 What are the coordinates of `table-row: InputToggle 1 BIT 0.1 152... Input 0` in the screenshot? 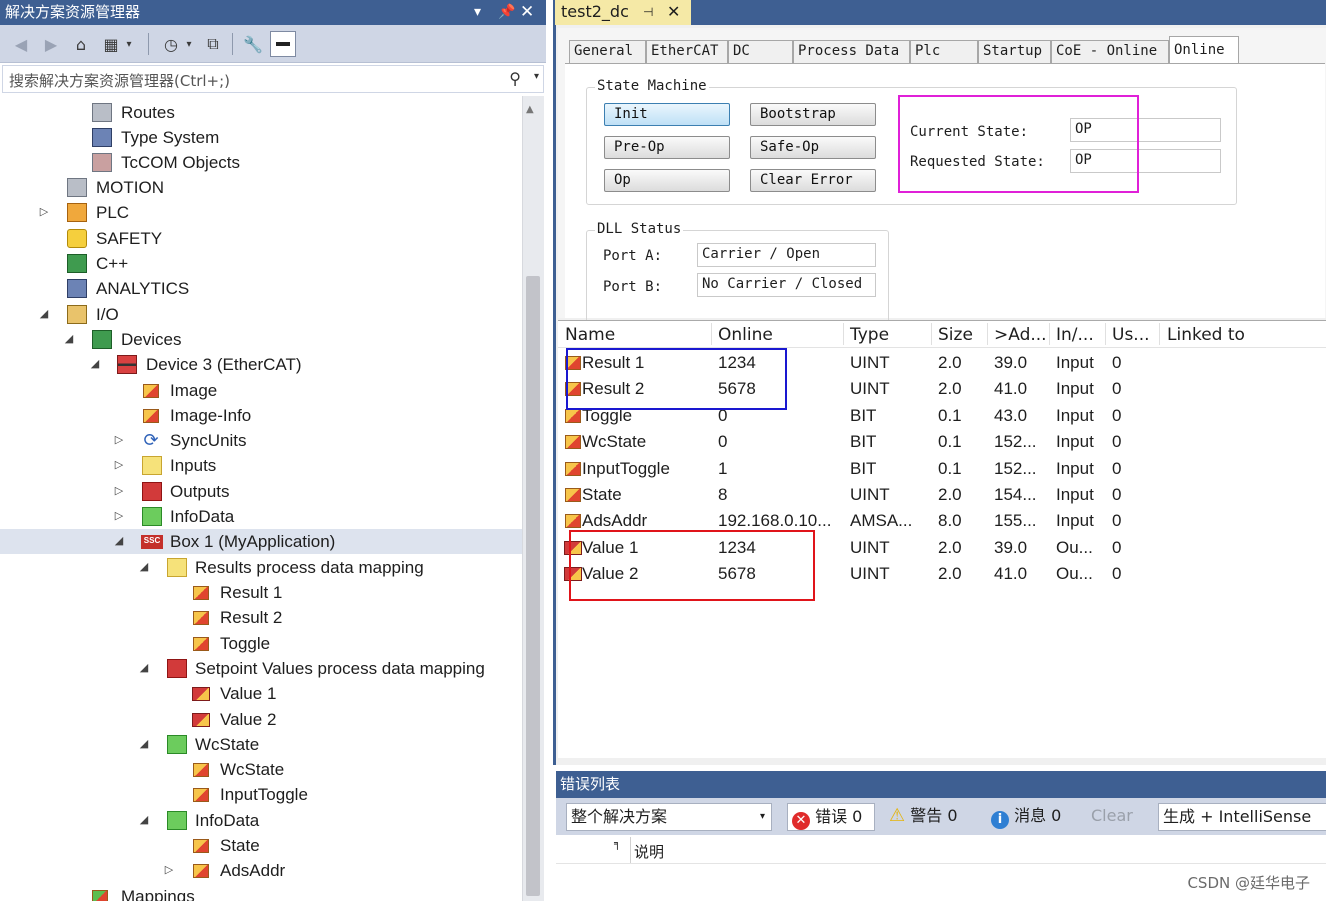 It's located at (942, 469).